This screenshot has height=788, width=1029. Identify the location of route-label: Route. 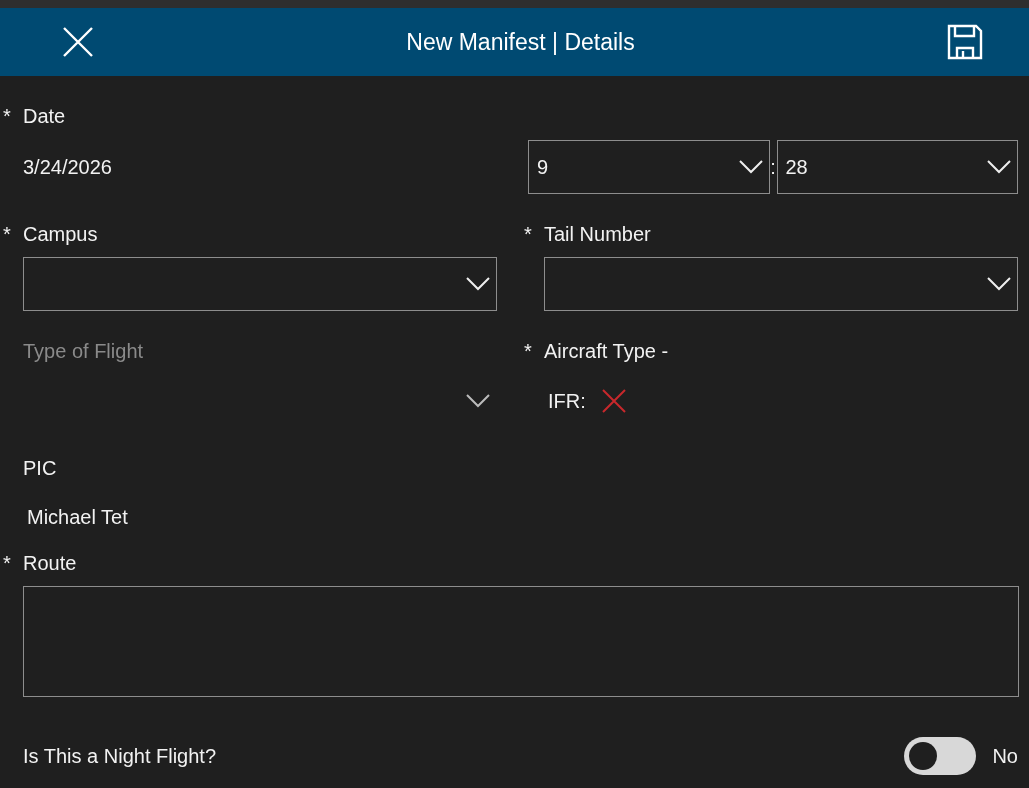
(50, 563).